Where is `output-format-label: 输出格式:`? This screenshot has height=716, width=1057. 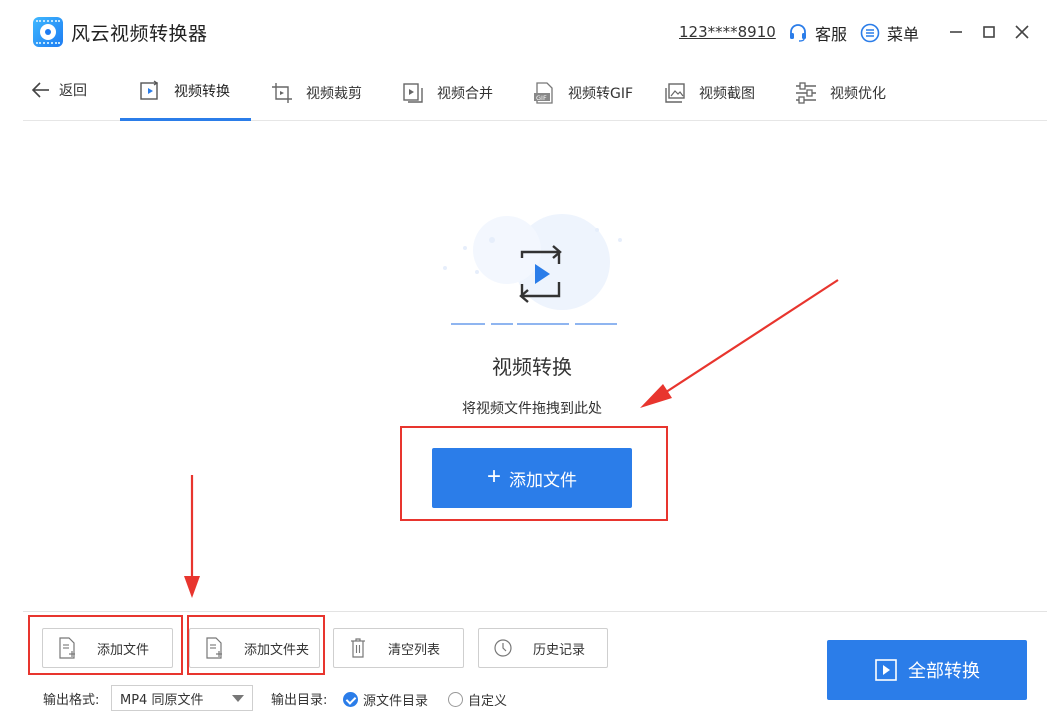 output-format-label: 输出格式: is located at coordinates (71, 700).